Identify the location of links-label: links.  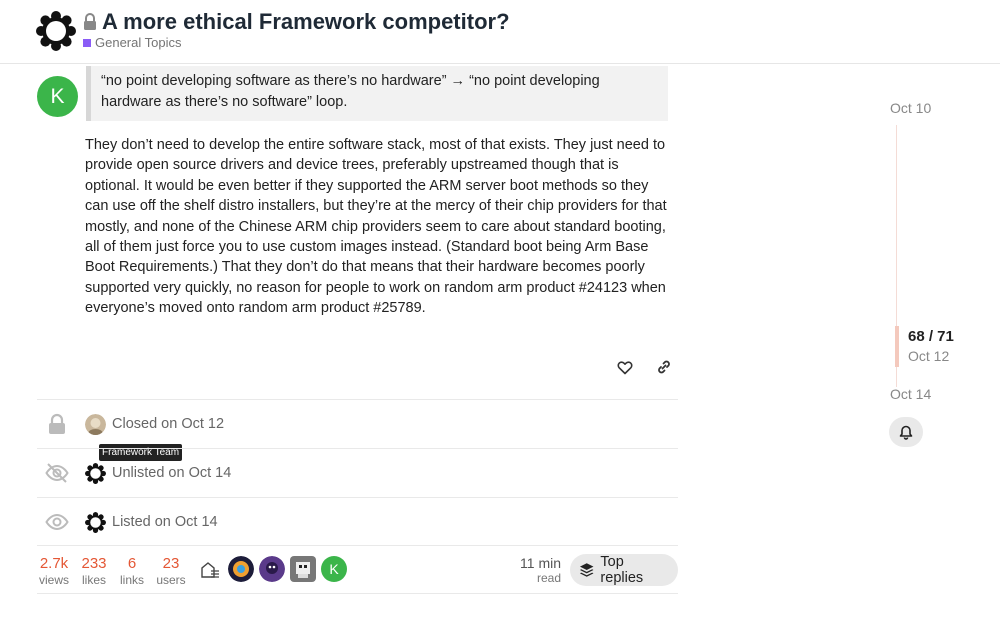
(131, 580).